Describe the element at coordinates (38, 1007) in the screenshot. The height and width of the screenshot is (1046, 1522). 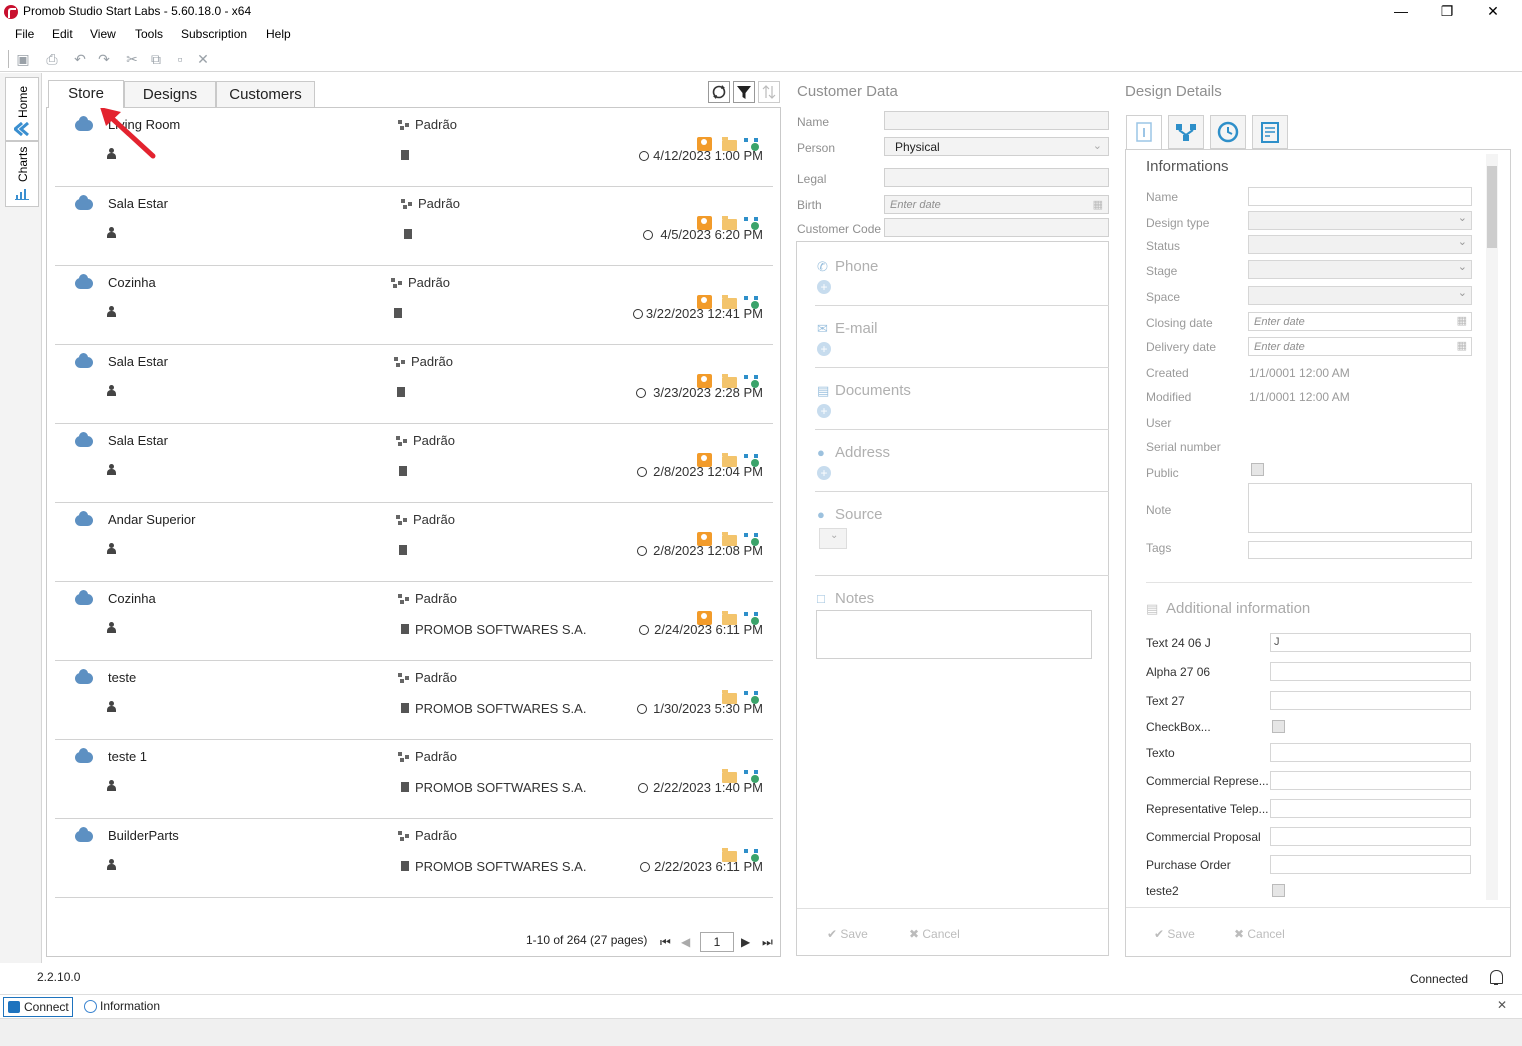
I see `connect-button: Connect` at that location.